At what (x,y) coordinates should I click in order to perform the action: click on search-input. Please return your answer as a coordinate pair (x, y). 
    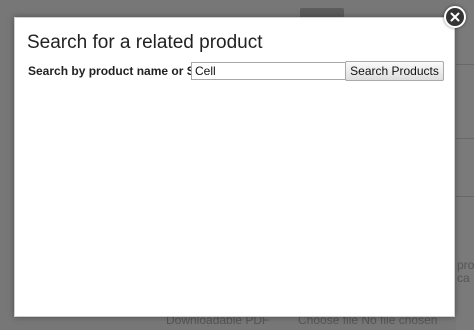
    Looking at the image, I should click on (270, 71).